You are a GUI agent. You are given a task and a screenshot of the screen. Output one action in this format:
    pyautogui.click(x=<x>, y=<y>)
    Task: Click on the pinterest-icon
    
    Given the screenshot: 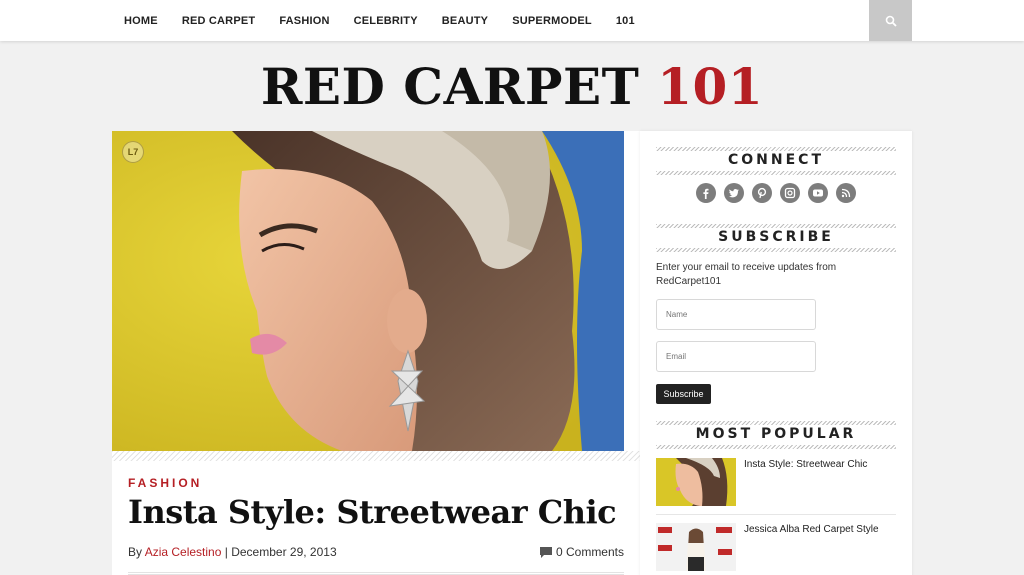 What is the action you would take?
    pyautogui.click(x=762, y=193)
    